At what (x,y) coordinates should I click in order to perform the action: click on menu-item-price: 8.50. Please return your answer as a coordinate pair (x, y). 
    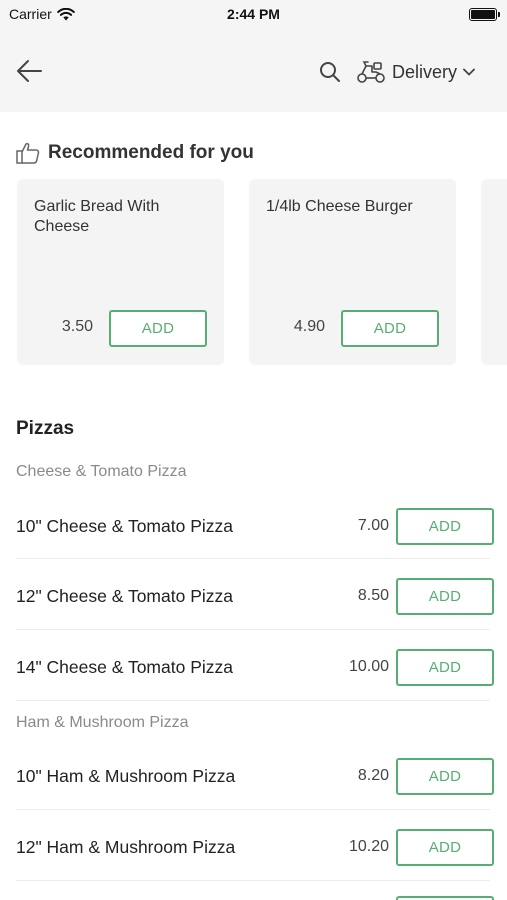
    Looking at the image, I should click on (373, 595).